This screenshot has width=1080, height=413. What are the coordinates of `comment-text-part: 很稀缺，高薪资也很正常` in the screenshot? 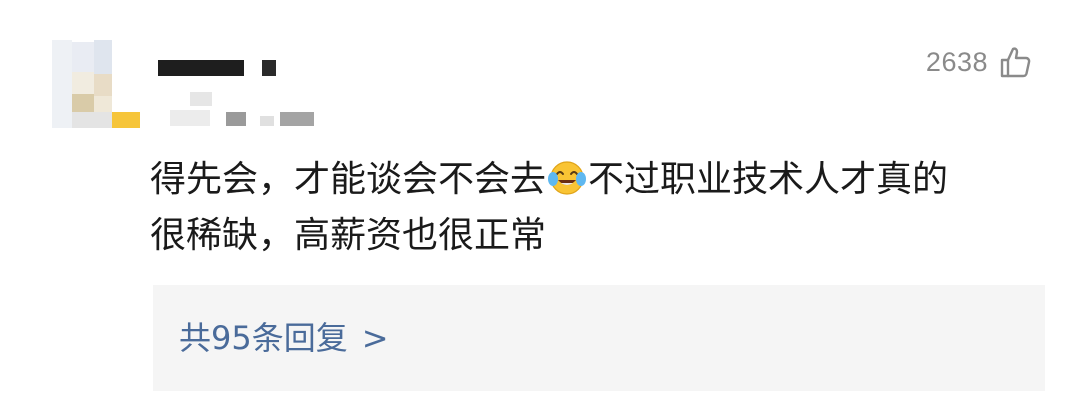 It's located at (348, 235).